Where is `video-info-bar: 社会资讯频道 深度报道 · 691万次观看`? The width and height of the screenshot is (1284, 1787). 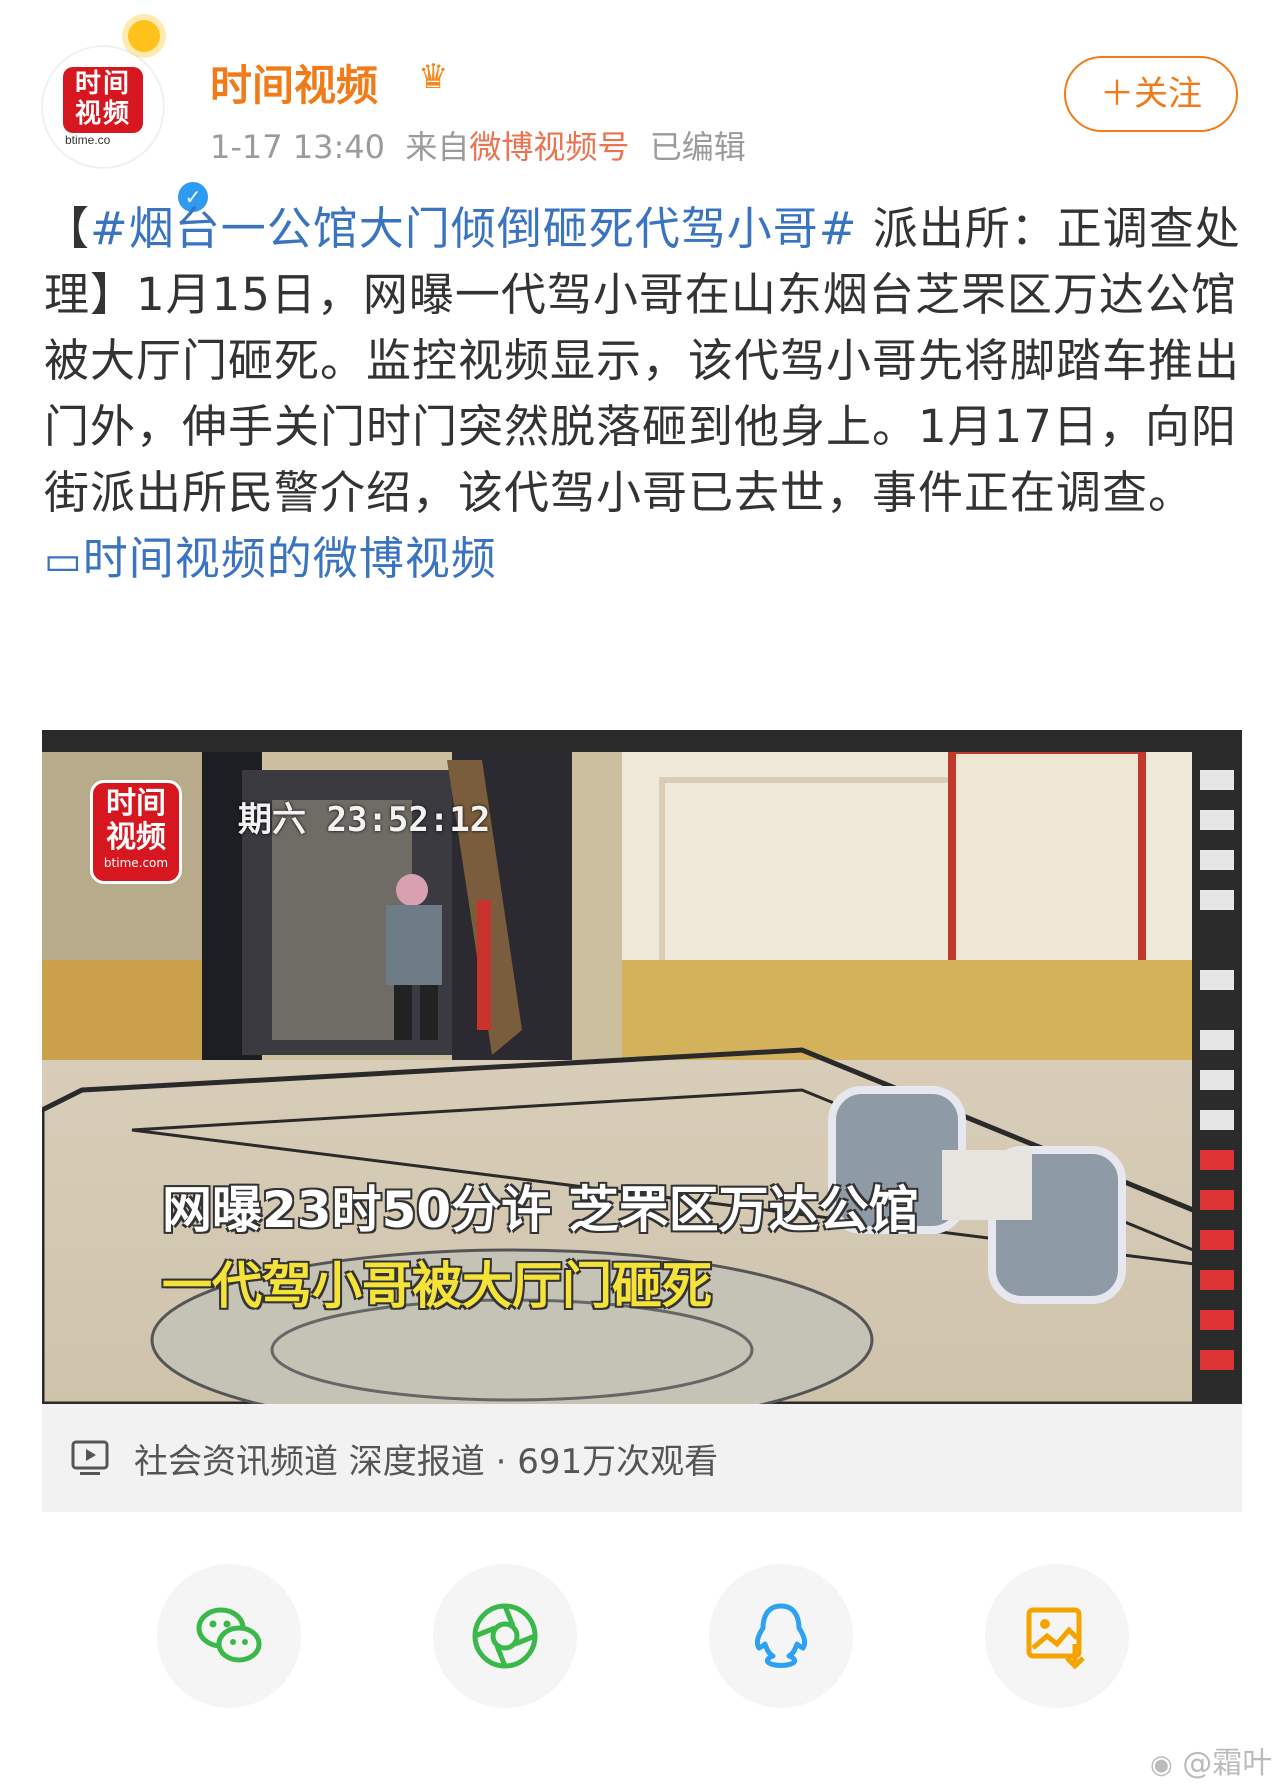
video-info-bar: 社会资讯频道 深度报道 · 691万次观看 is located at coordinates (642, 1458).